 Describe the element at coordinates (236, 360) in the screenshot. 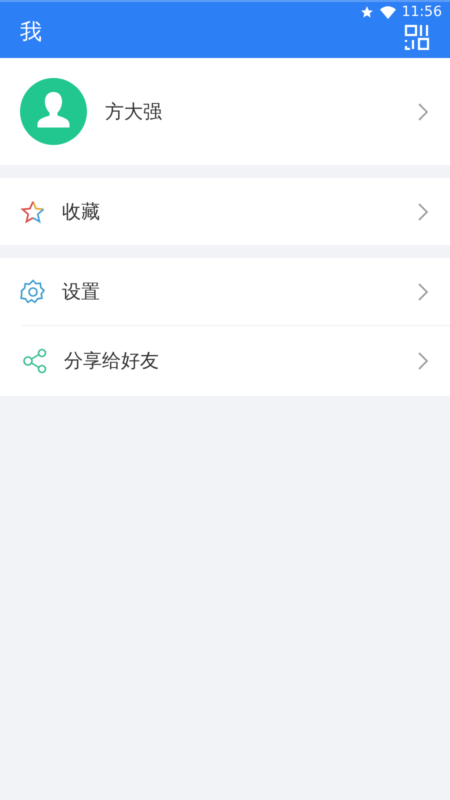

I see `menu-item: 分享给好友` at that location.